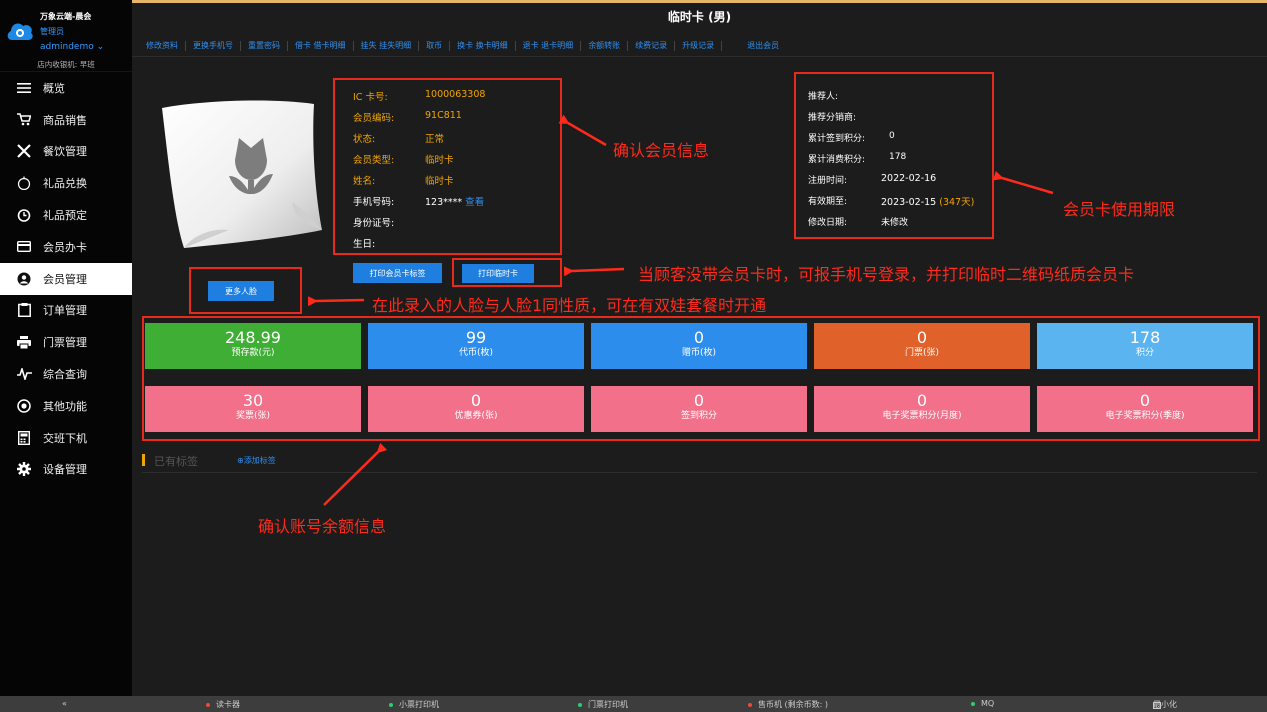 The image size is (1267, 712). Describe the element at coordinates (828, 181) in the screenshot. I see `register-time-label: 注册时间:` at that location.